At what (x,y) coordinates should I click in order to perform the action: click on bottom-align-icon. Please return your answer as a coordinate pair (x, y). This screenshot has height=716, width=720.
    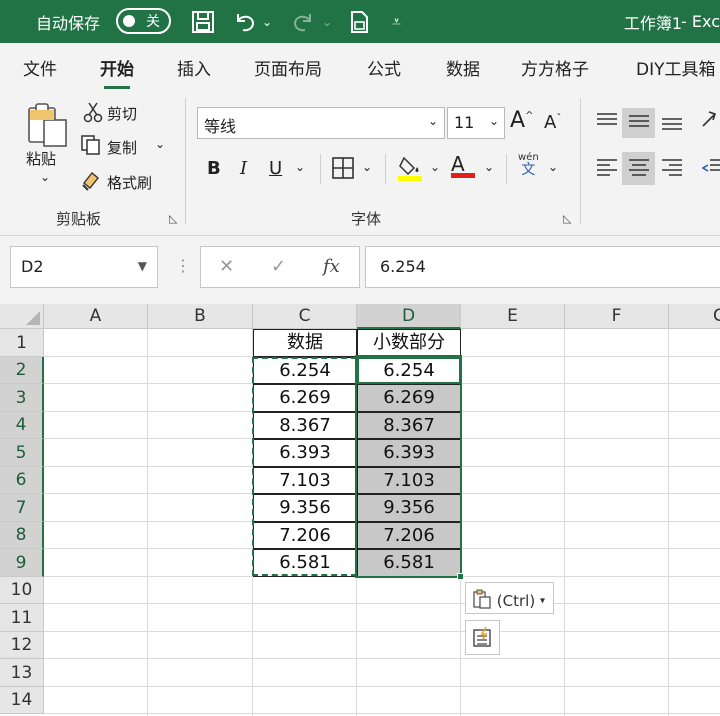
    Looking at the image, I should click on (672, 124).